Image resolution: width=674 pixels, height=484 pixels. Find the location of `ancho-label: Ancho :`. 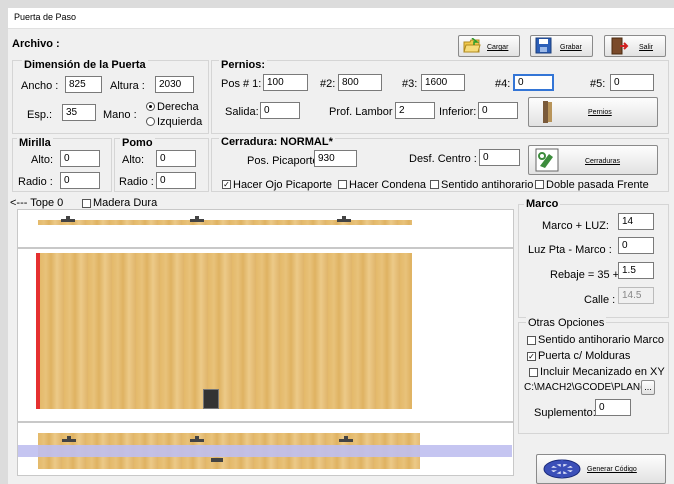

ancho-label: Ancho : is located at coordinates (40, 86).